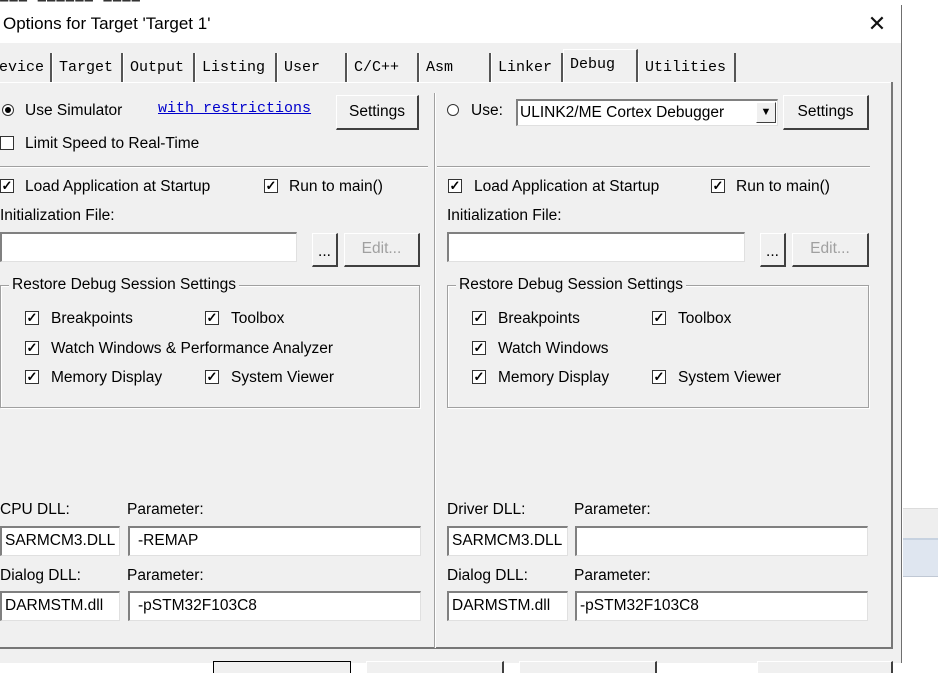 The width and height of the screenshot is (938, 673). Describe the element at coordinates (435, 370) in the screenshot. I see `column-divider` at that location.